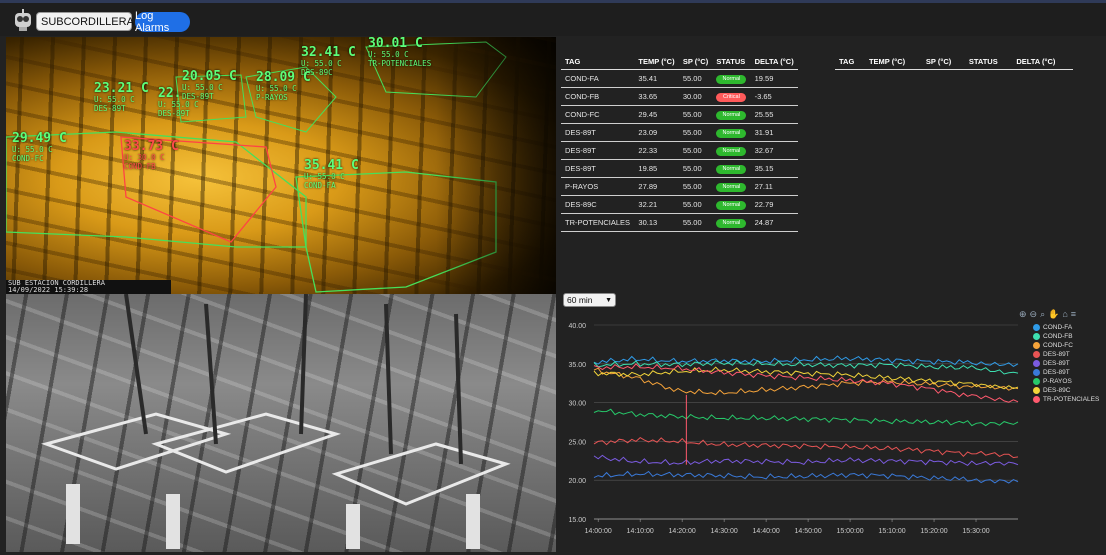 The height and width of the screenshot is (555, 1106). I want to click on thermal-label-cond-fc: 29.49 C U: 55.0 C COND-FC, so click(39, 147).